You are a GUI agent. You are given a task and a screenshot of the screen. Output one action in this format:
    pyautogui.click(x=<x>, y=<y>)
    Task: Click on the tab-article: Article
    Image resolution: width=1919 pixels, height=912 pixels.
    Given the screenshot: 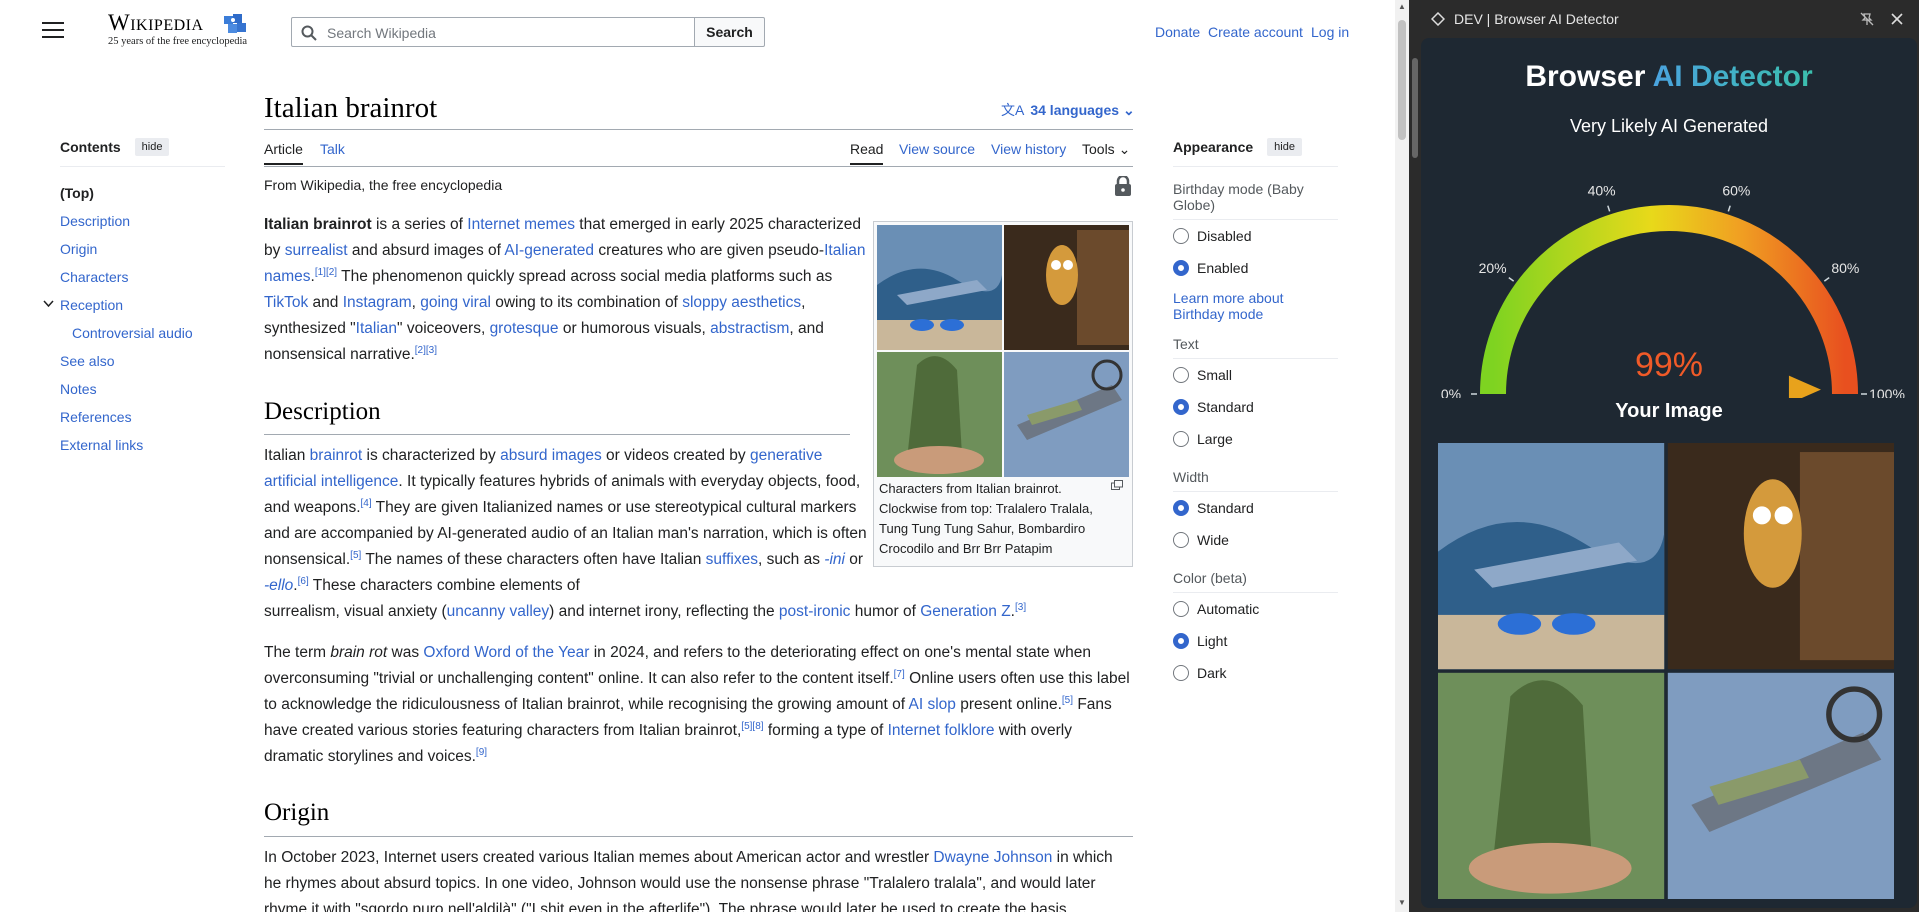 What is the action you would take?
    pyautogui.click(x=283, y=153)
    